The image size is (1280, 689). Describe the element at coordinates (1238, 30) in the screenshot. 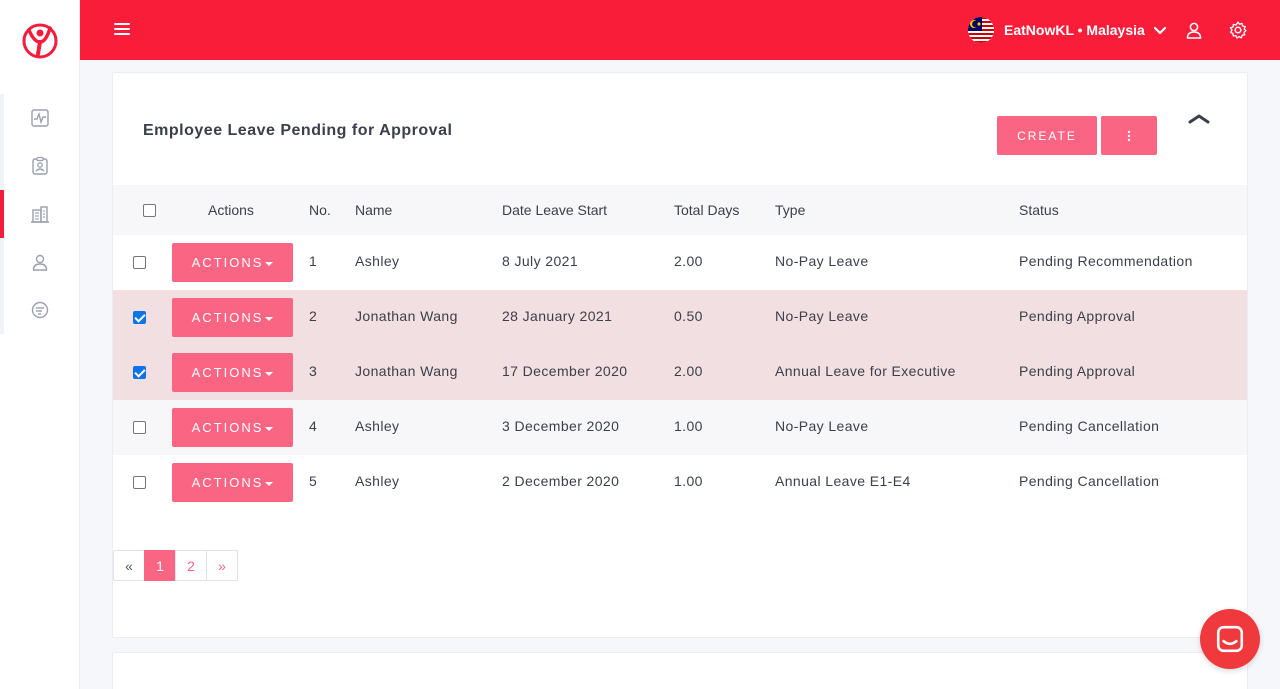

I see `gear-icon` at that location.